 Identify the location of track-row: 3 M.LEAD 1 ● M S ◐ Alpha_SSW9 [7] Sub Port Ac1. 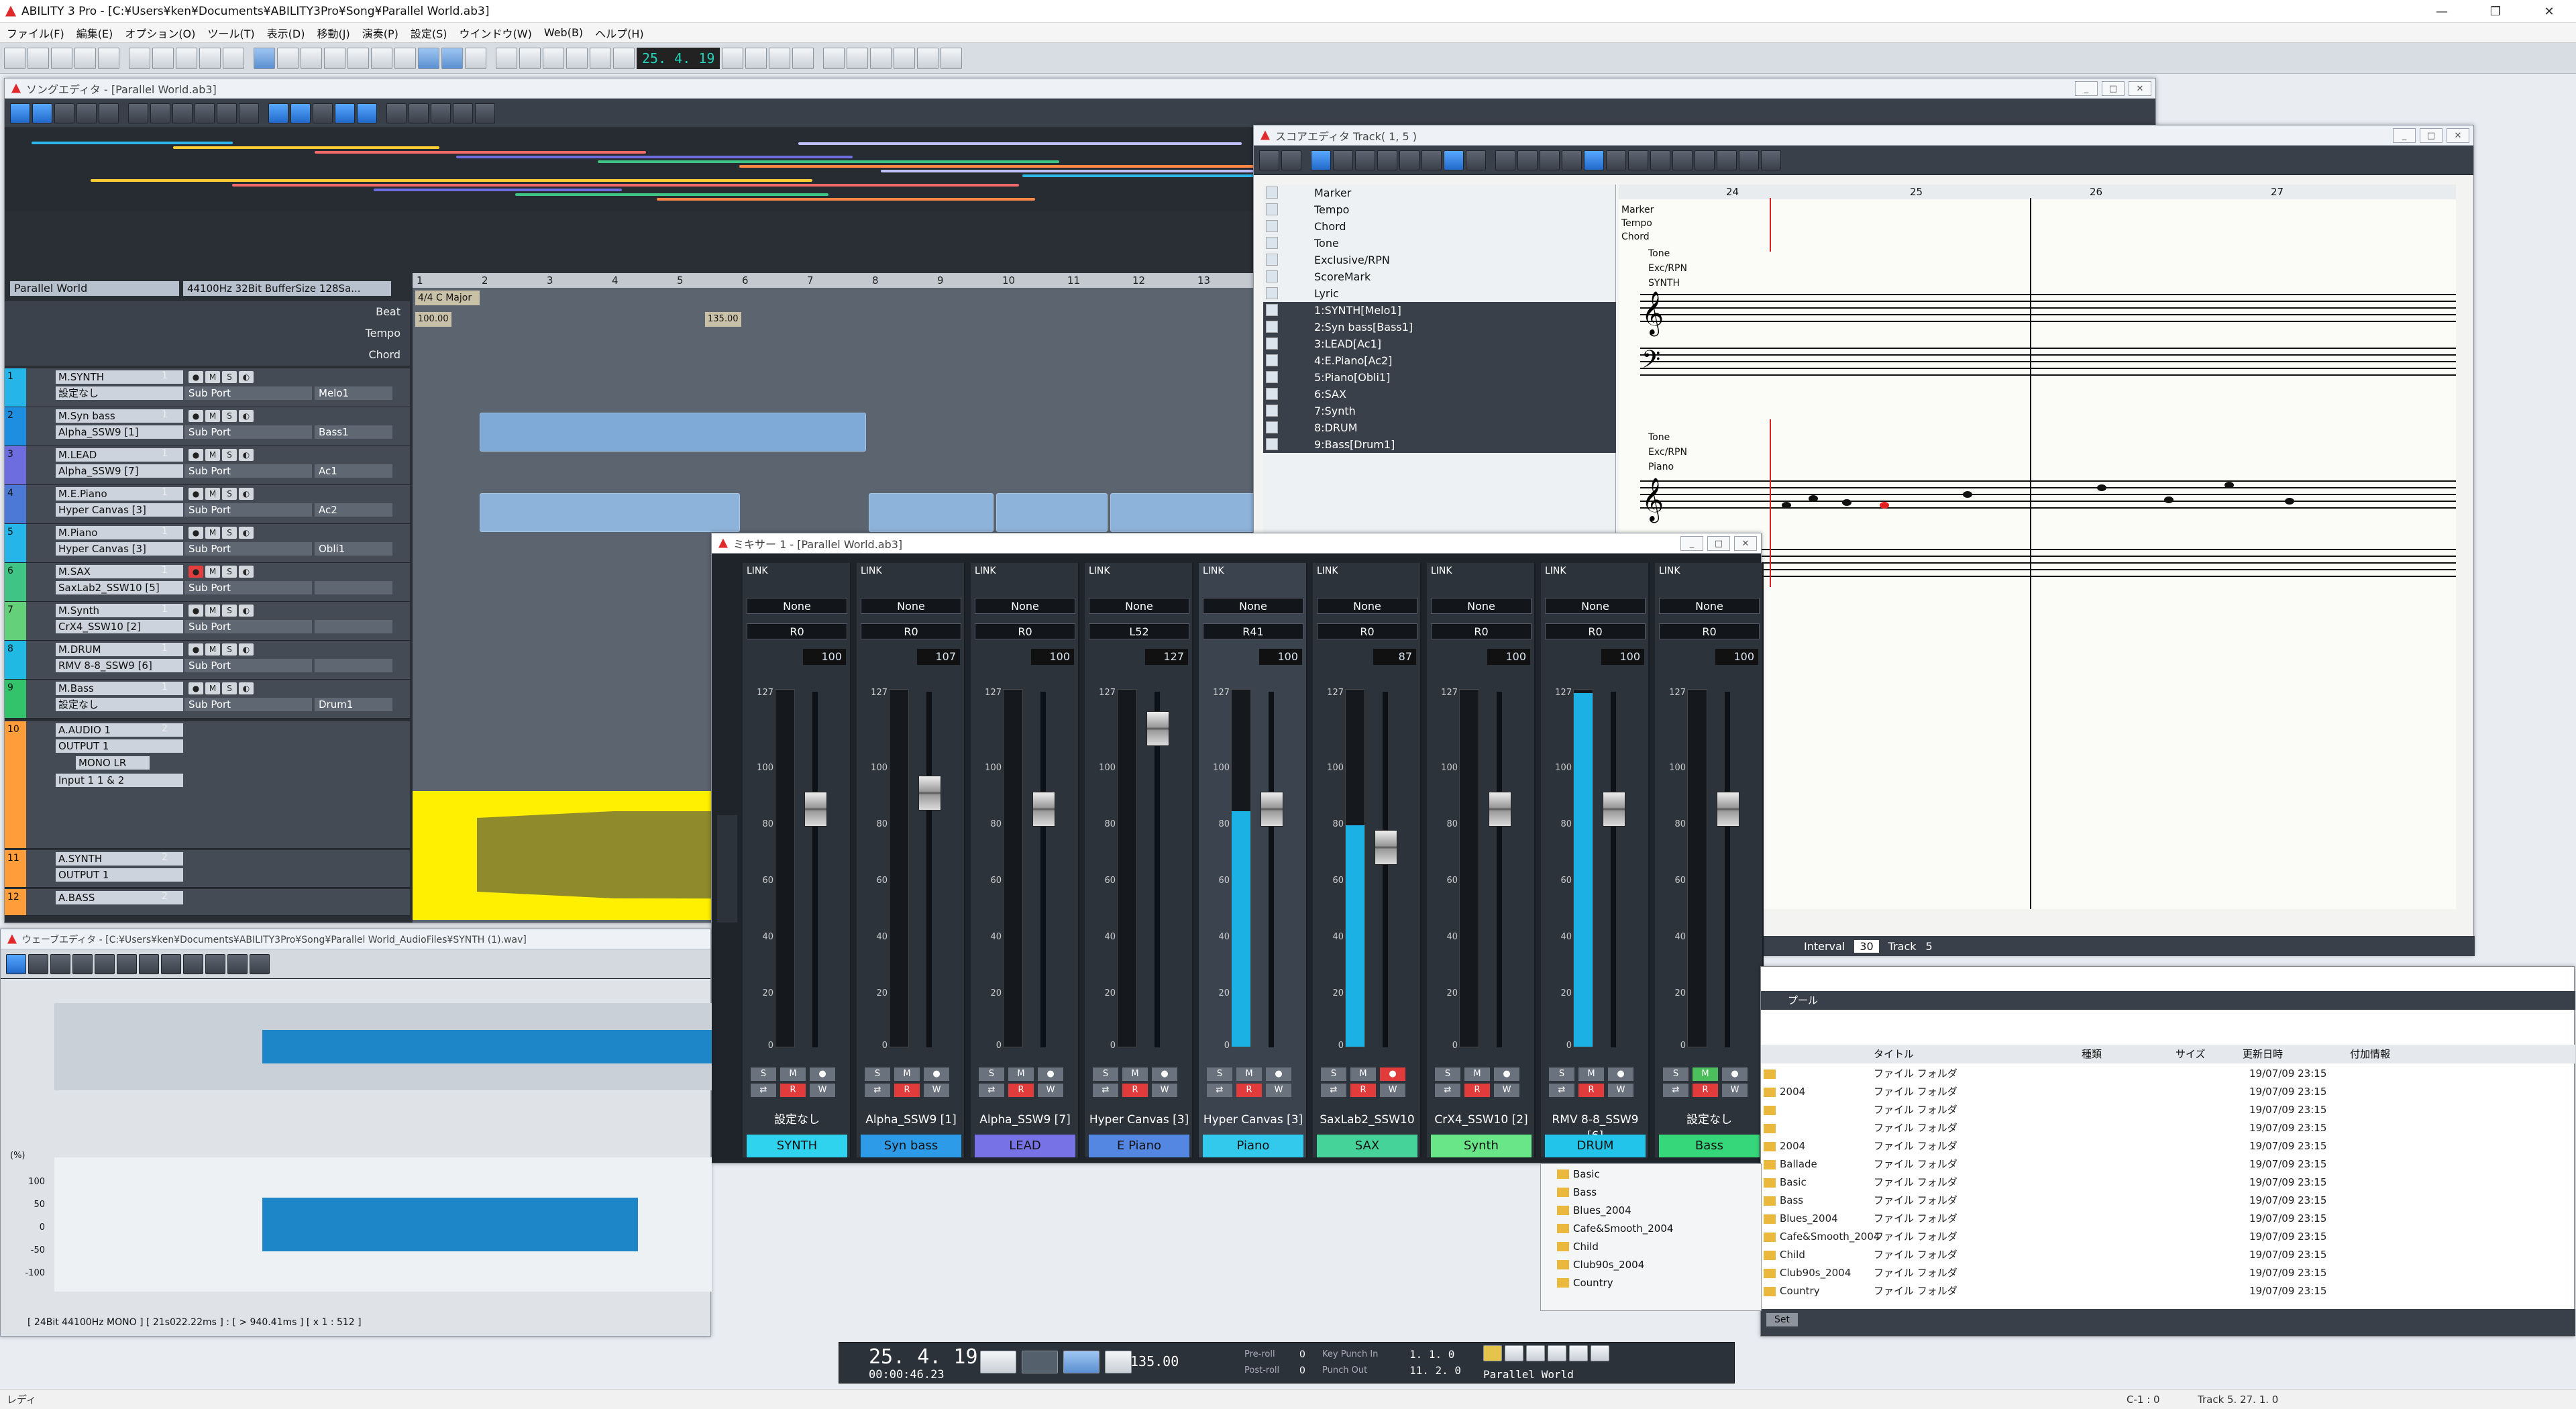
(207, 465).